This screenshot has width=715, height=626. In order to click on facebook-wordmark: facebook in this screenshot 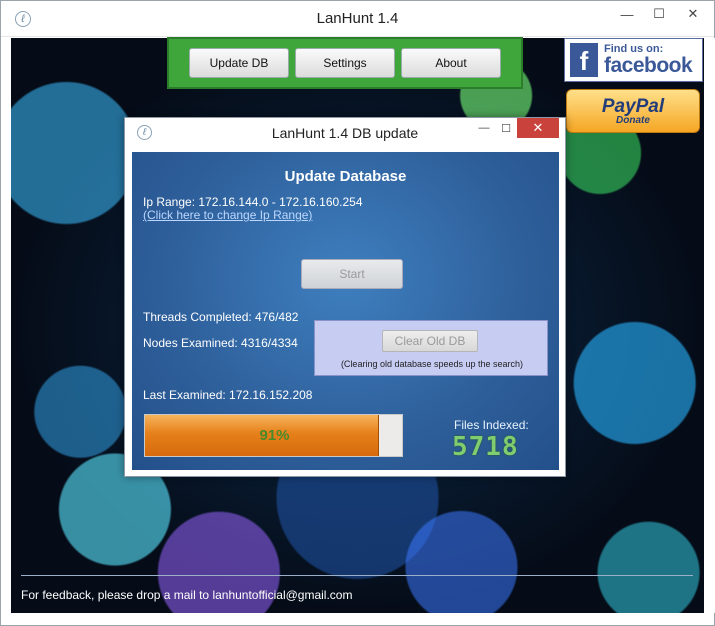, I will do `click(648, 65)`.